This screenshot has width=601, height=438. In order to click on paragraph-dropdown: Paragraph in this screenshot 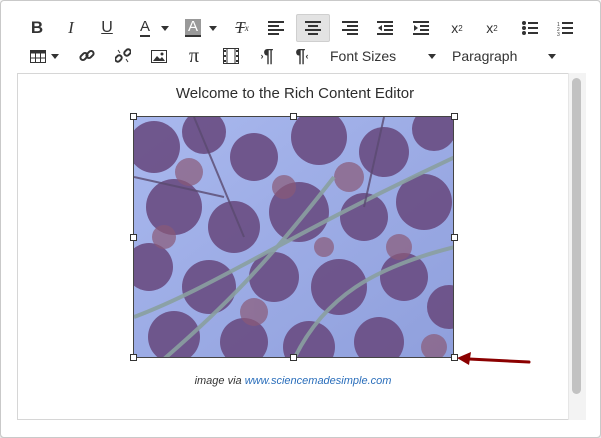, I will do `click(506, 56)`.